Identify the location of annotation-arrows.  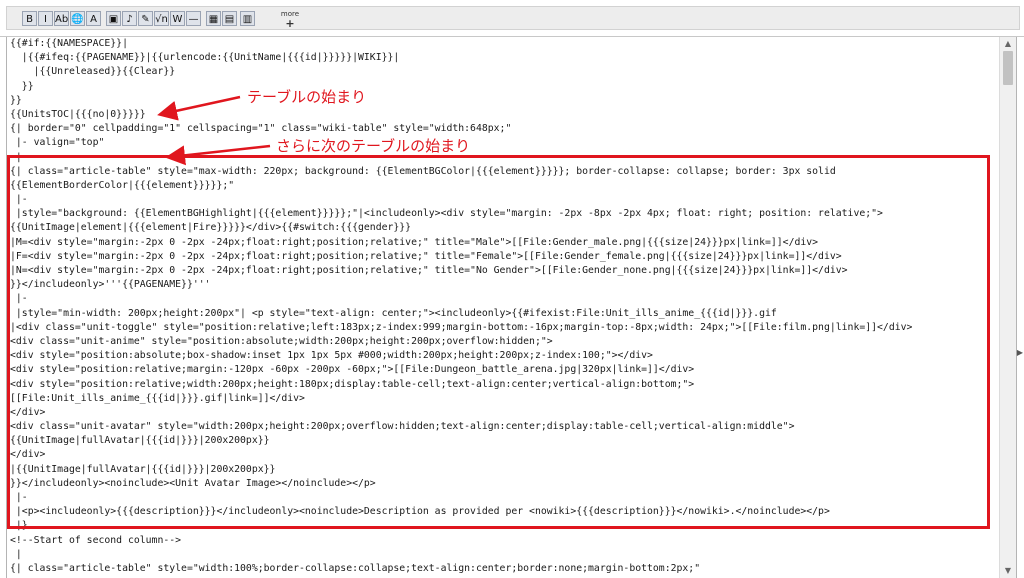
(214, 130).